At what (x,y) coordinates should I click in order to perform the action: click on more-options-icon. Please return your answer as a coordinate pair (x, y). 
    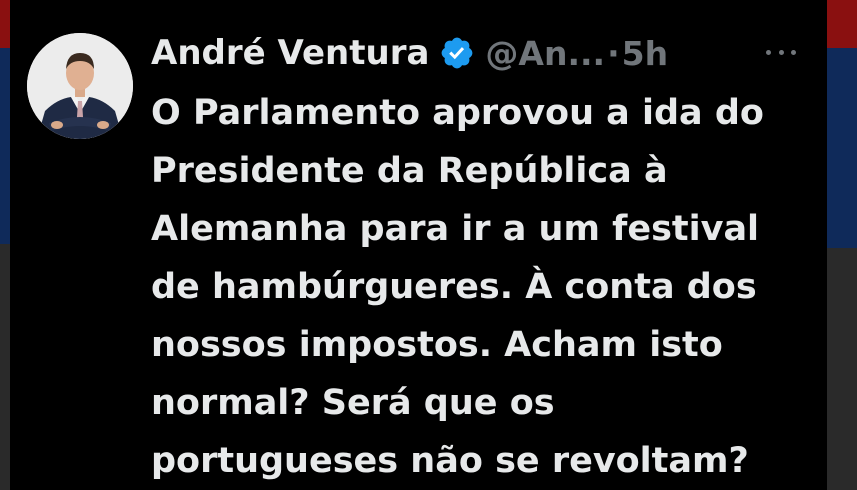
    Looking at the image, I should click on (781, 52).